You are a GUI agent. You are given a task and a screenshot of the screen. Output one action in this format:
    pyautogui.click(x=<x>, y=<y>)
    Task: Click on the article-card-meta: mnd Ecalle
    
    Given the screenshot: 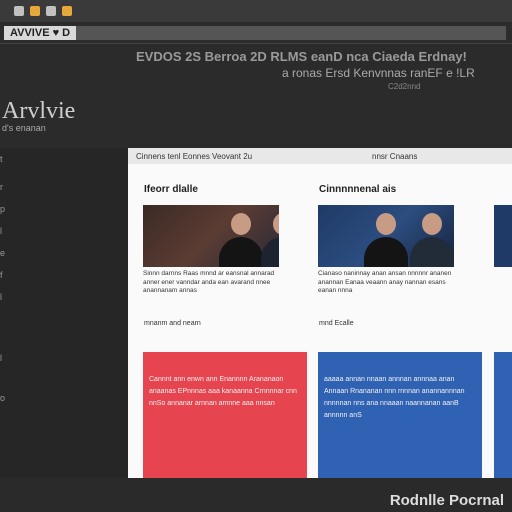 What is the action you would take?
    pyautogui.click(x=336, y=323)
    